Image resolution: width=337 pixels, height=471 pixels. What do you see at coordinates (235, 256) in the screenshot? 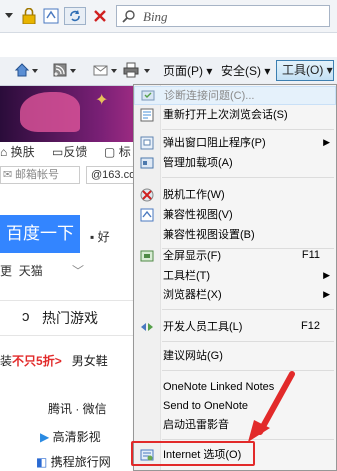
I see `menu-item-fullscreen: 全屏显示(F) F11` at bounding box center [235, 256].